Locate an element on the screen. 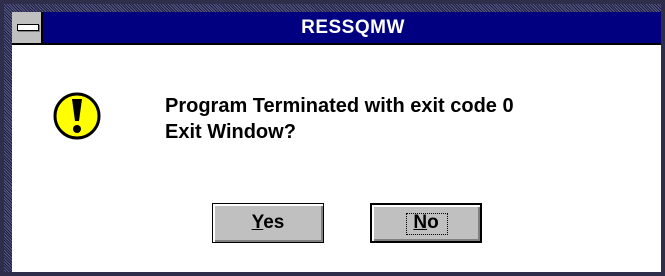 This screenshot has height=276, width=665. focus-rectangle is located at coordinates (427, 224).